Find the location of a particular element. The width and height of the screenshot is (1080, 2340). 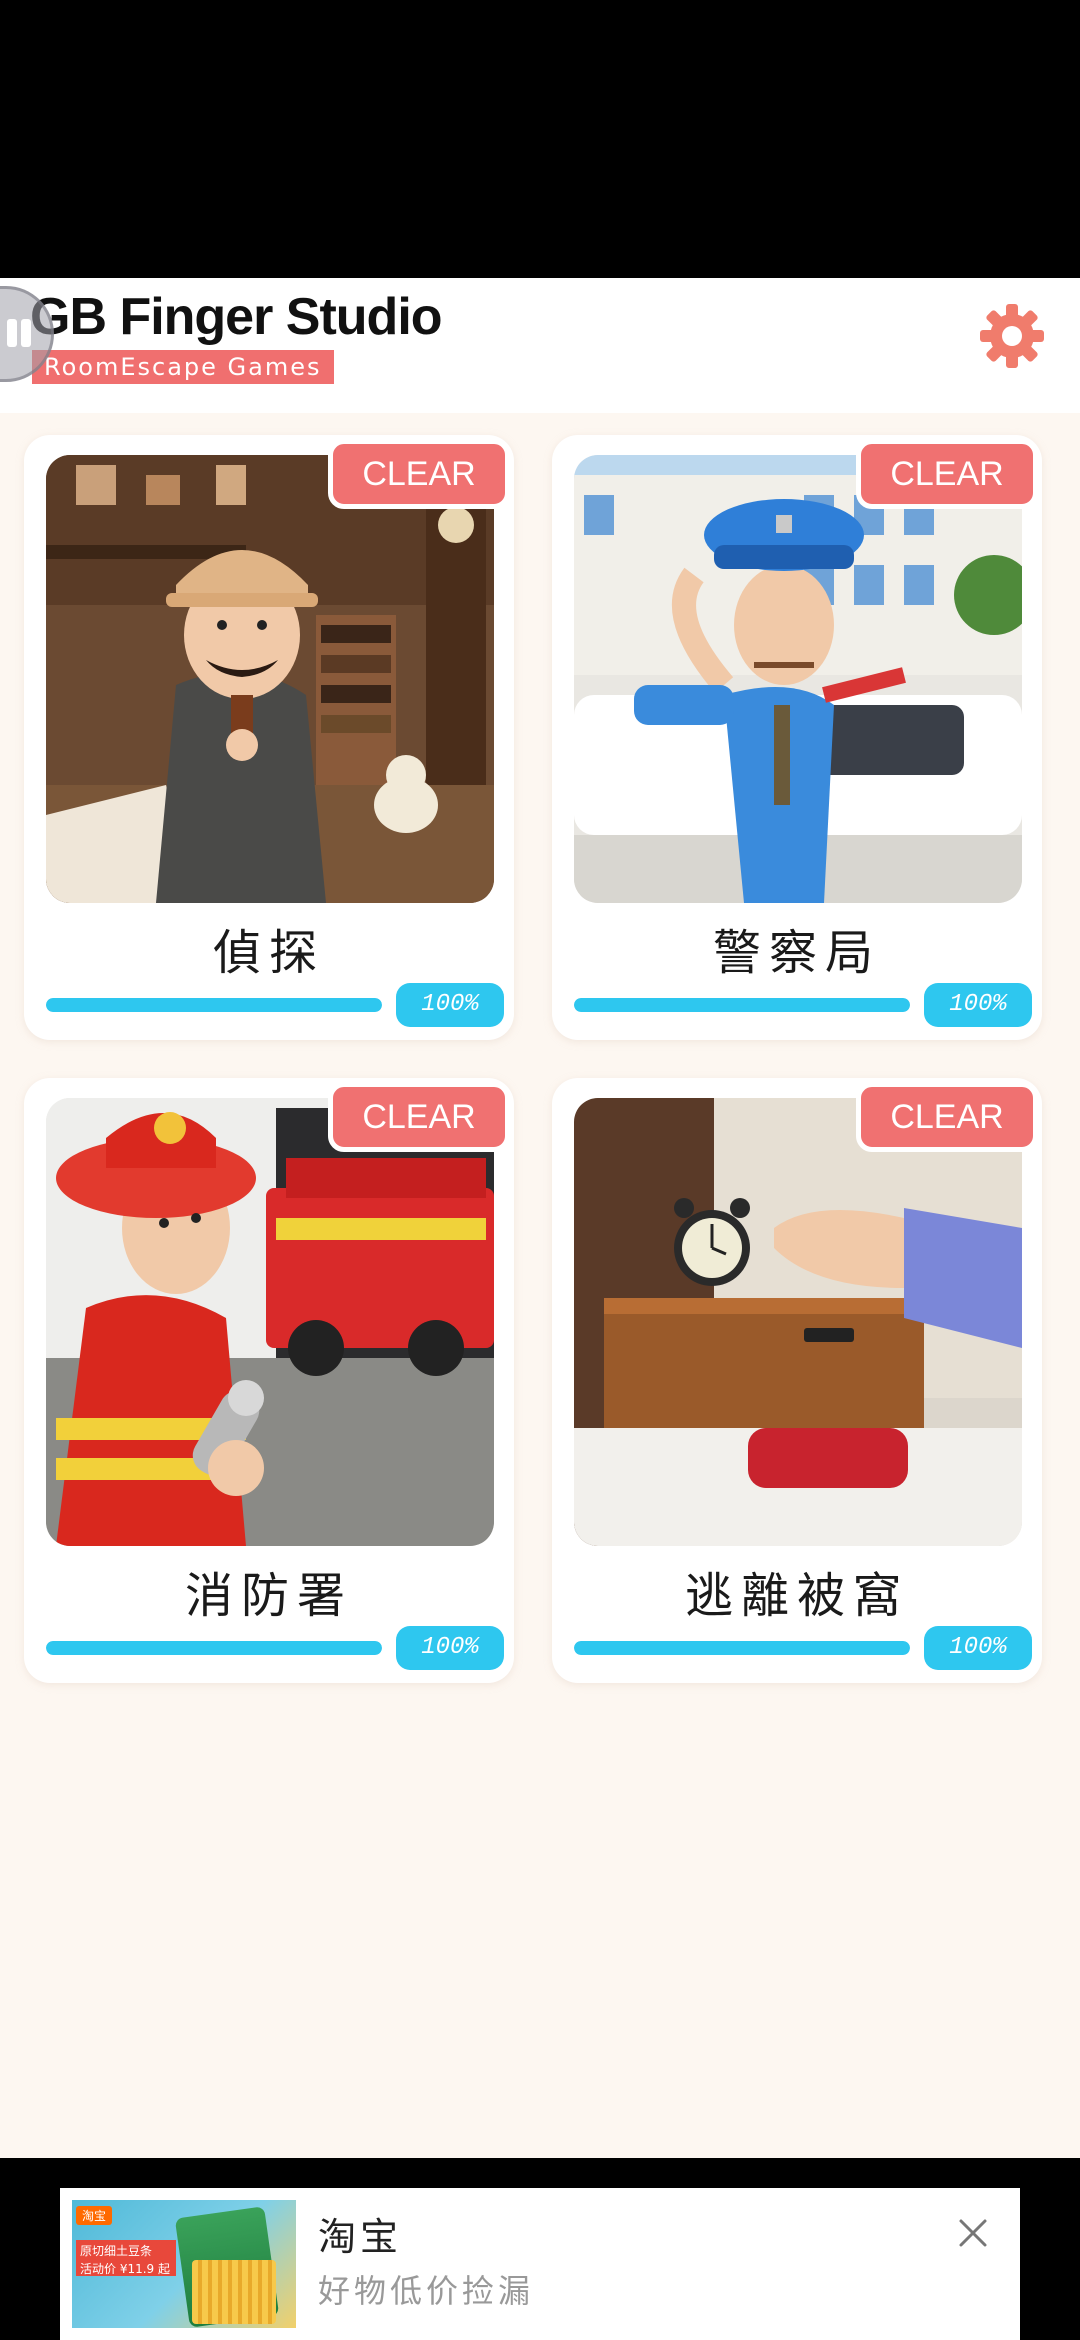

ad-product-fries is located at coordinates (234, 2292).